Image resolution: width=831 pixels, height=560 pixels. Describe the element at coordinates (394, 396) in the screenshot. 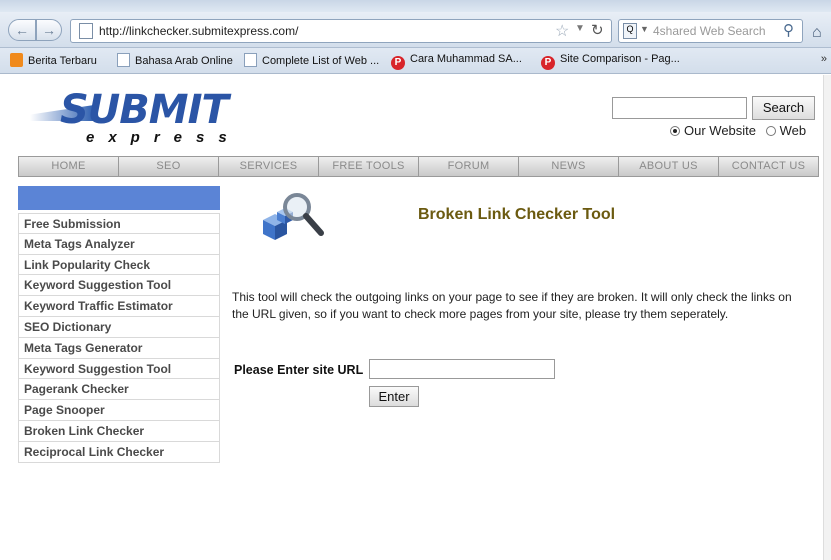

I see `enter-button: Enter` at that location.